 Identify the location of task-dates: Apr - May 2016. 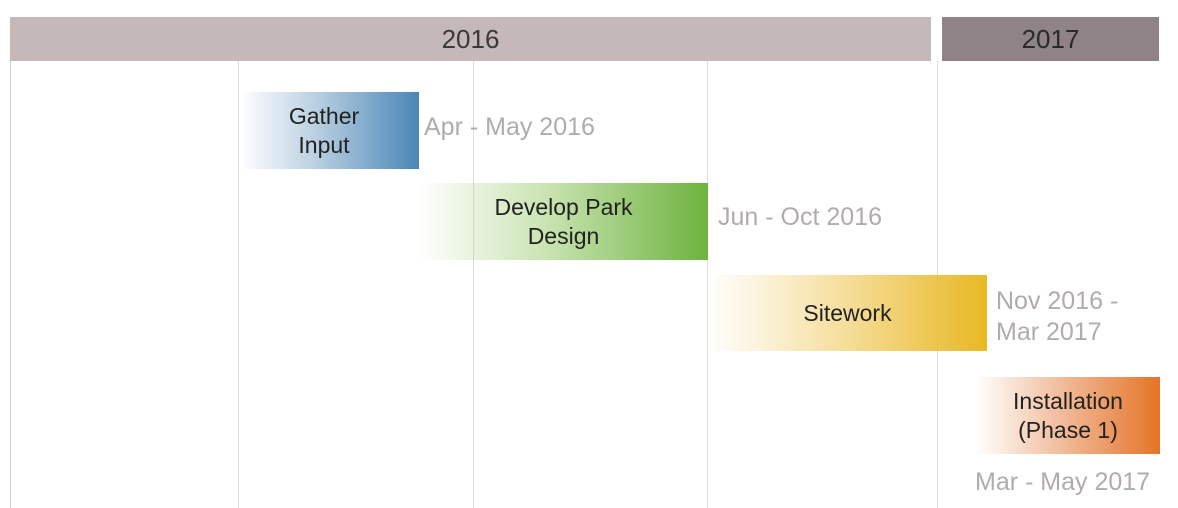
(509, 127).